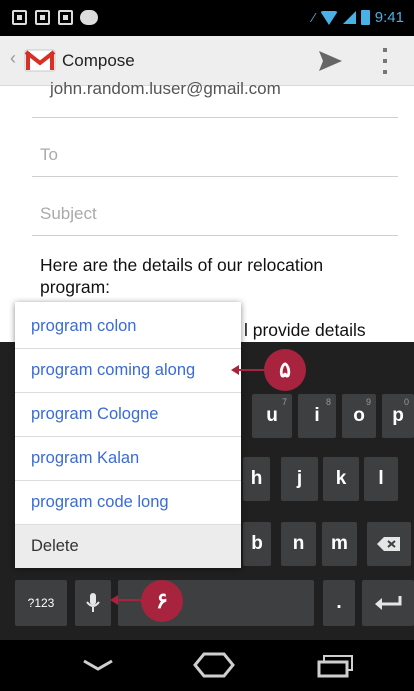 The image size is (414, 691). I want to click on chat-icon, so click(89, 17).